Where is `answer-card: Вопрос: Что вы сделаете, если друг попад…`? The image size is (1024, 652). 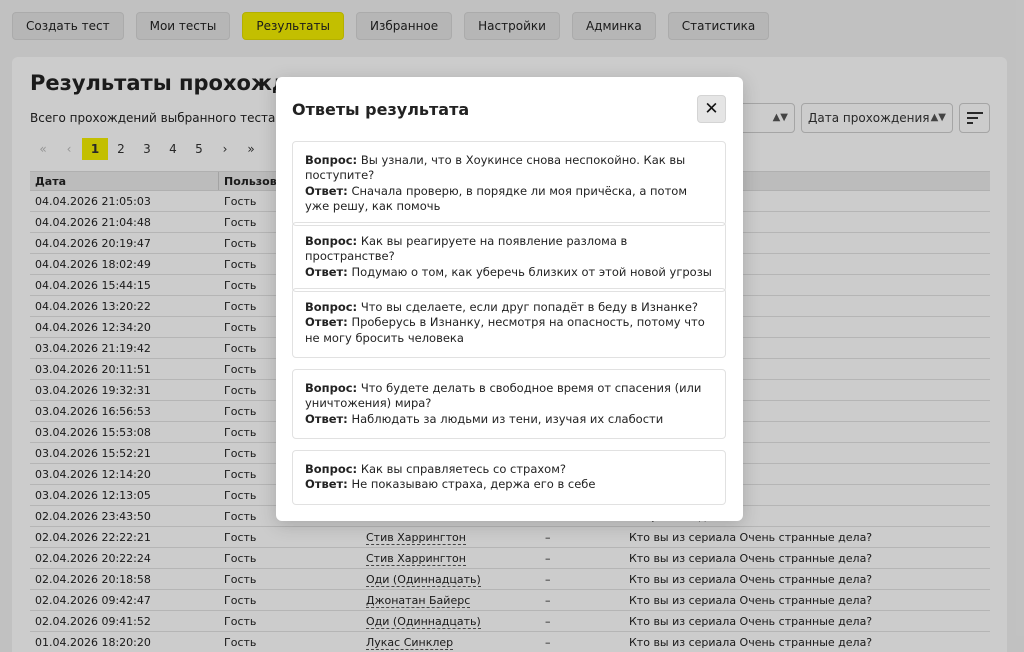
answer-card: Вопрос: Что вы сделаете, если друг попад… is located at coordinates (509, 323).